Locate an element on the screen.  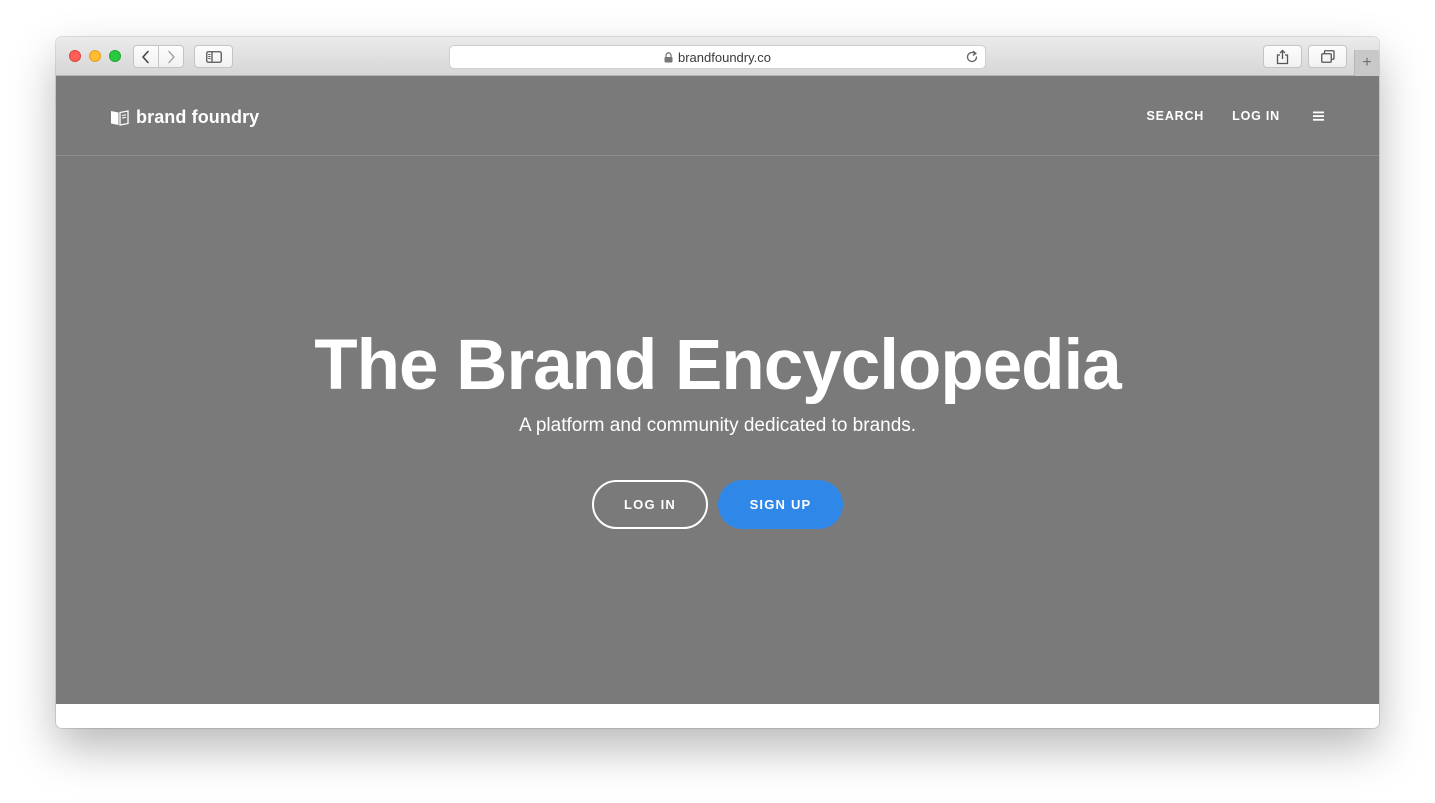
sidebar-icon is located at coordinates (213, 56).